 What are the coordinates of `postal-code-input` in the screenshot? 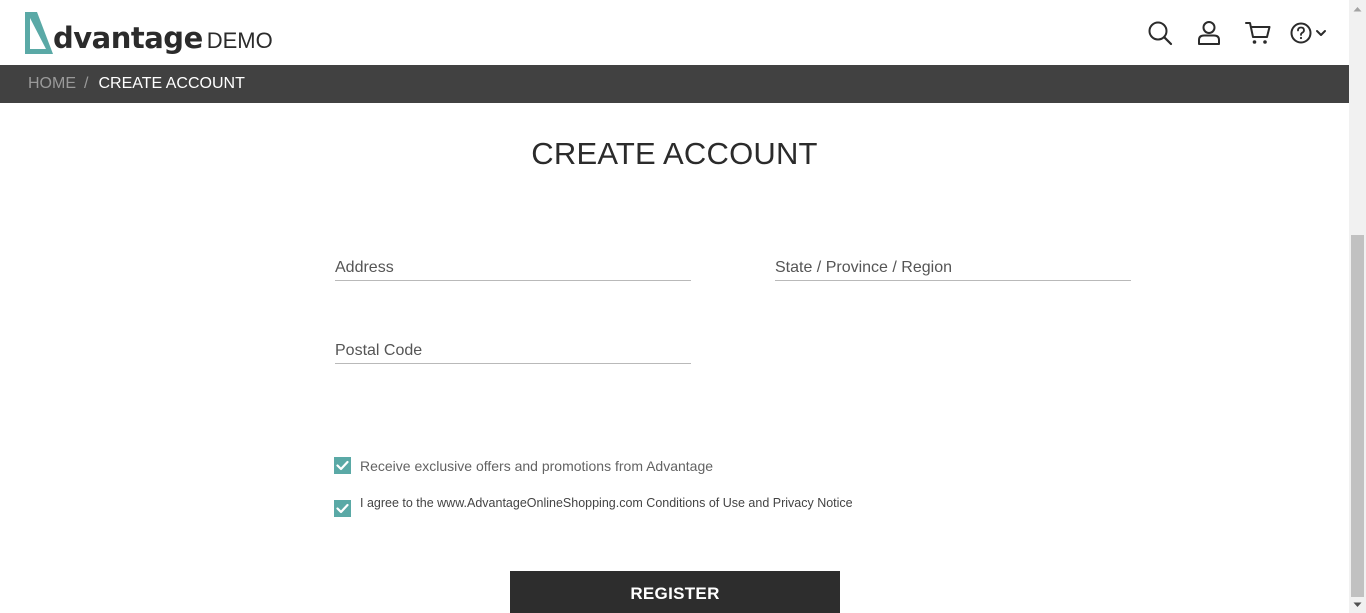 It's located at (513, 345).